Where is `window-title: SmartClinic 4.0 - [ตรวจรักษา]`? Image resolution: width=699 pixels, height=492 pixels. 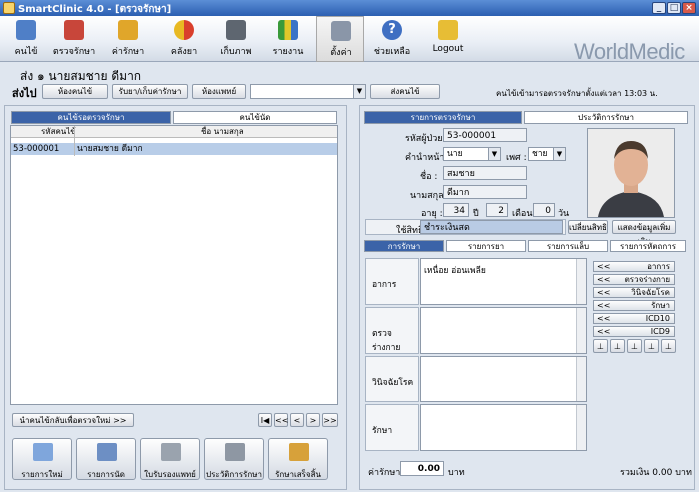
window-title: SmartClinic 4.0 - [ตรวจรักษา] is located at coordinates (95, 9).